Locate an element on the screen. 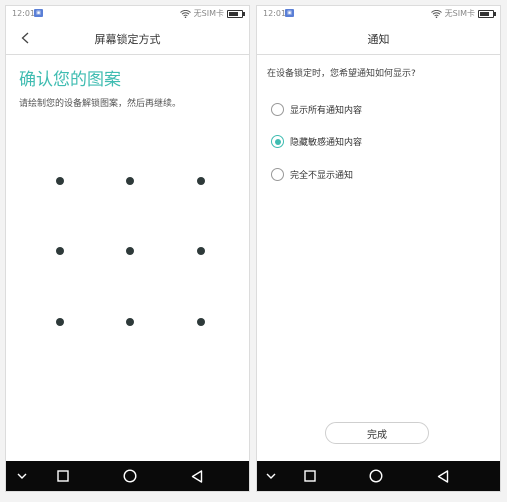  radio-label: 完全不显示通知 is located at coordinates (322, 176).